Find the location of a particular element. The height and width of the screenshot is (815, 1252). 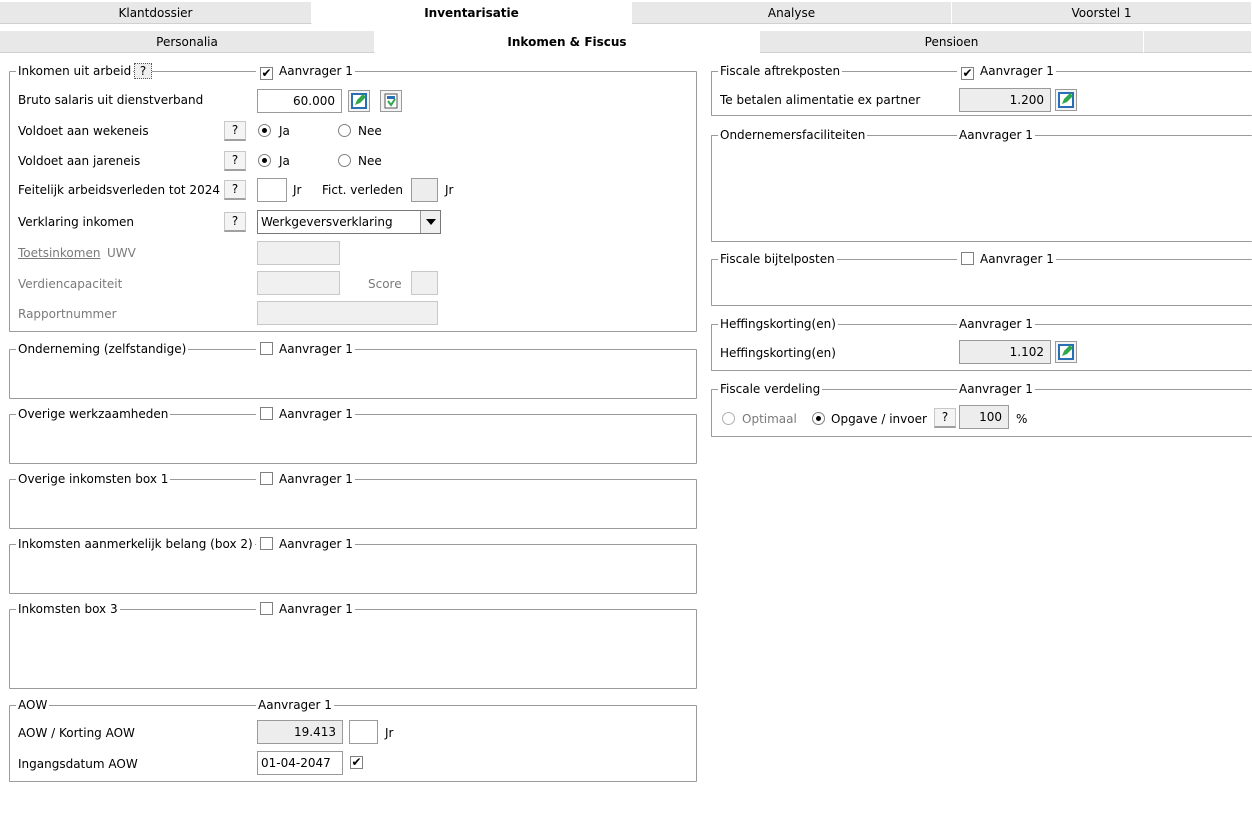

group-box3 is located at coordinates (353, 649).